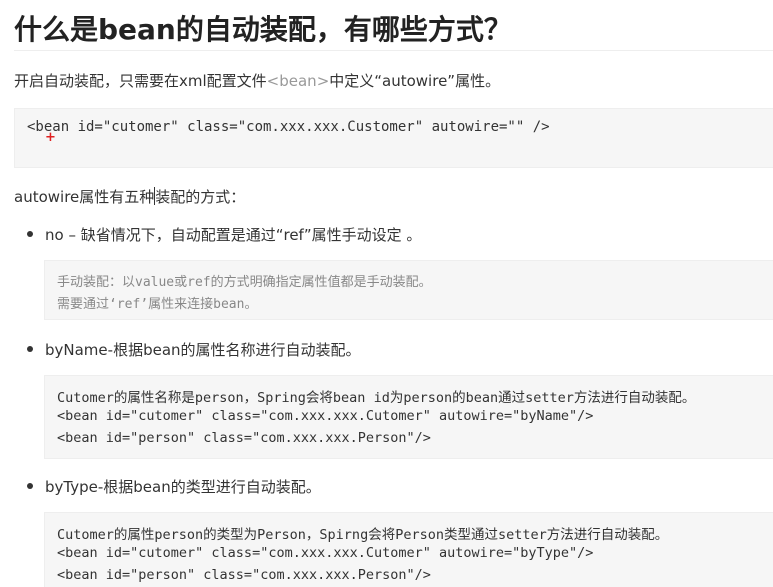  I want to click on list-item-bytype: byType-根据bean的类型进行自动装配。, so click(174, 486).